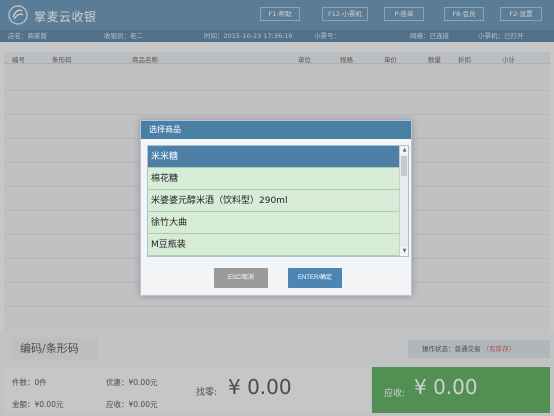  What do you see at coordinates (274, 157) in the screenshot?
I see `list-item: 米米糖` at bounding box center [274, 157].